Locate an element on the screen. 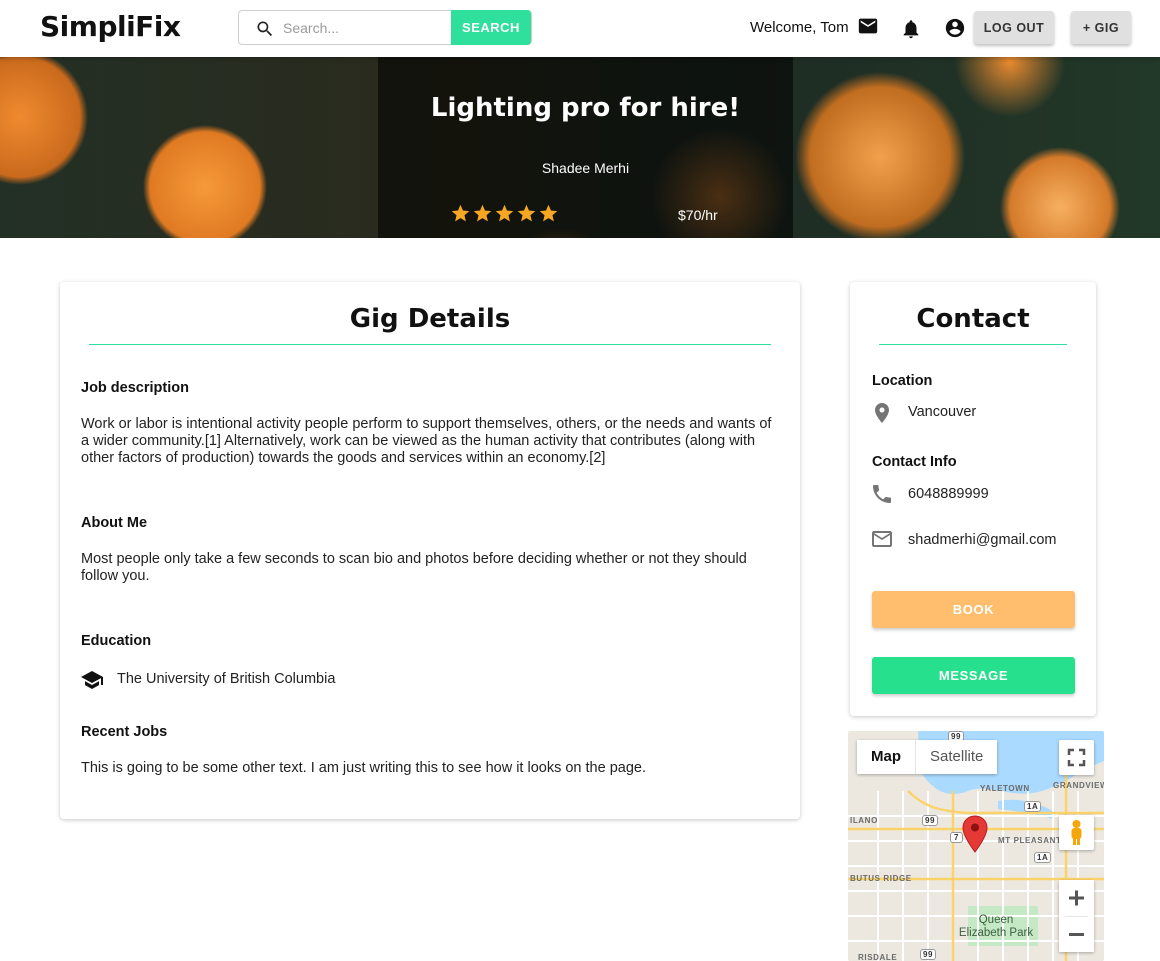 The image size is (1160, 961). minus-icon is located at coordinates (1076, 934).